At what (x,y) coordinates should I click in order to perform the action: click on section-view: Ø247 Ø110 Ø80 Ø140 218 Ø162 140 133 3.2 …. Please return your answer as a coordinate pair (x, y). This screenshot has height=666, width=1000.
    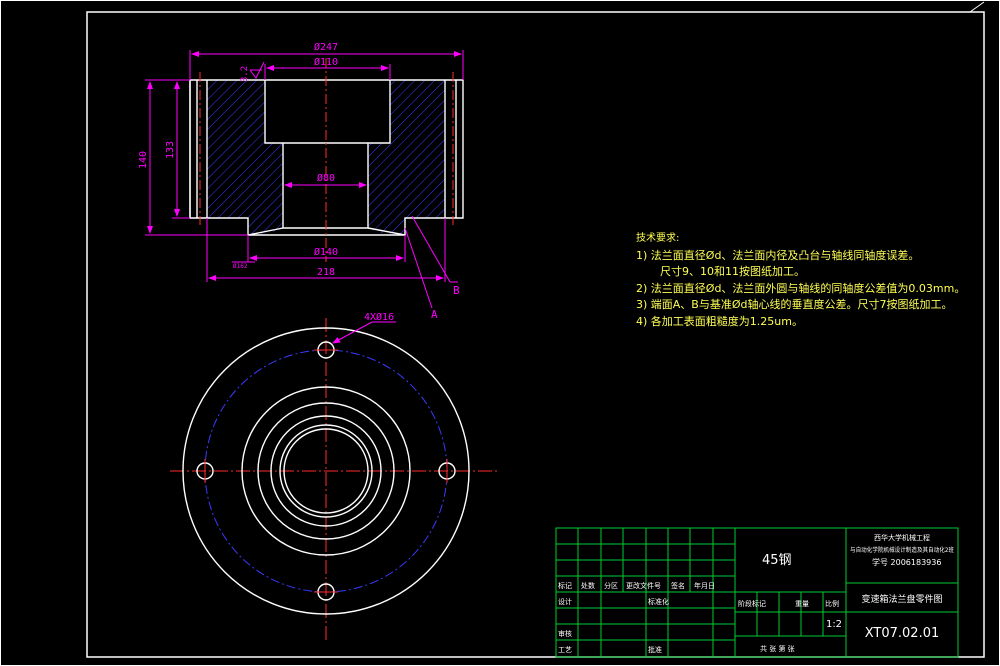
    Looking at the image, I should click on (301, 181).